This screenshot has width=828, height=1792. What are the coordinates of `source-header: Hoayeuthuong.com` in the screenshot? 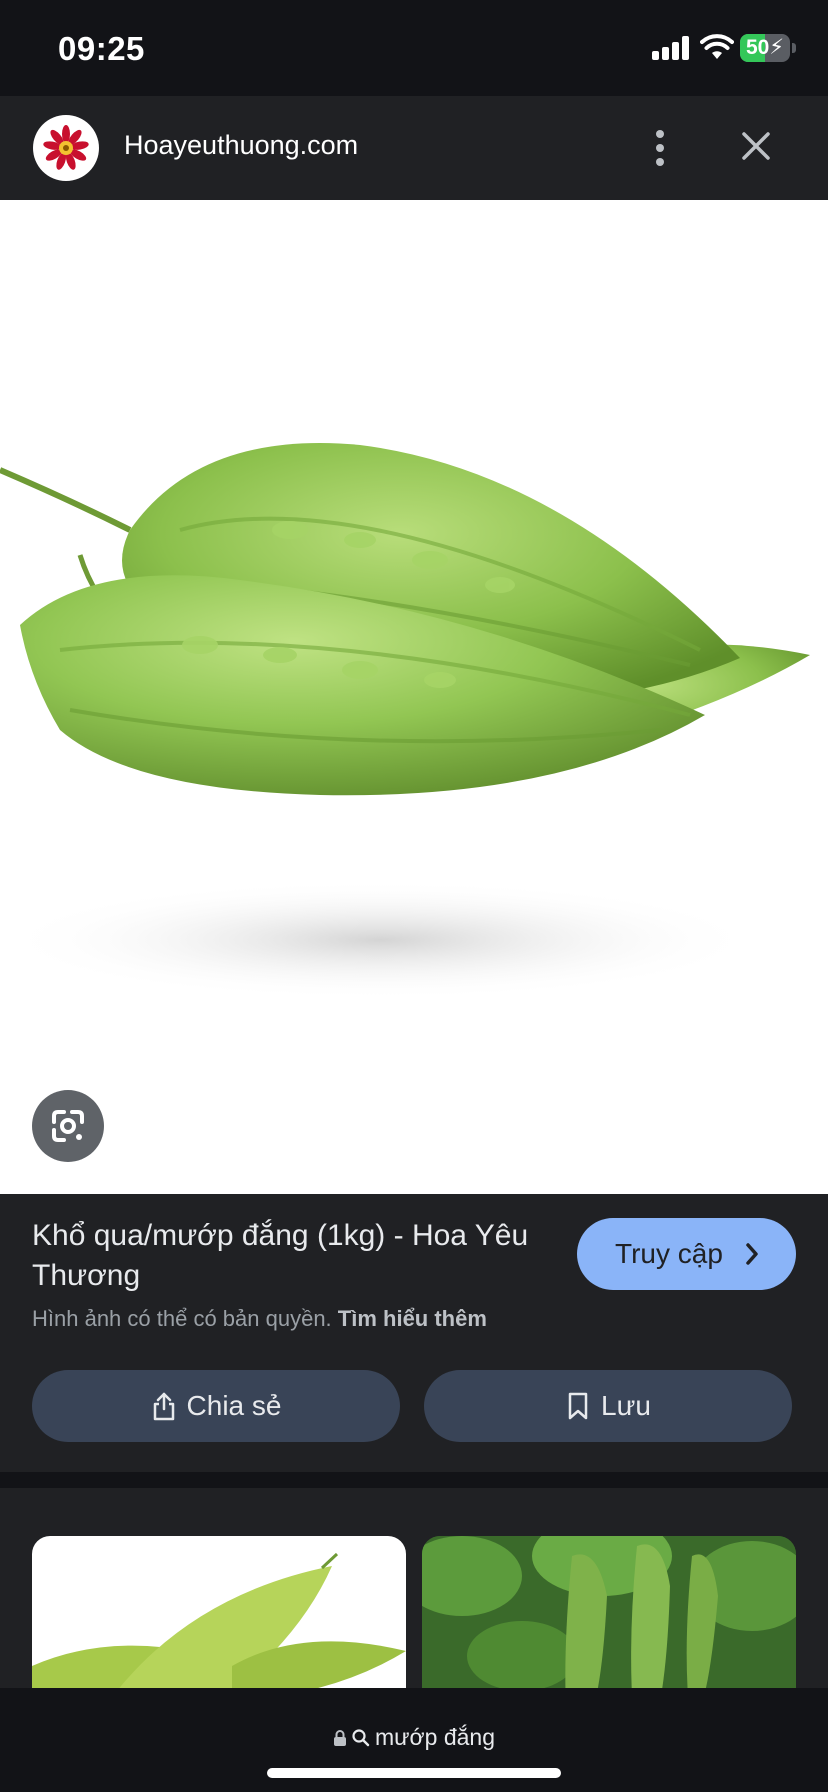 It's located at (414, 148).